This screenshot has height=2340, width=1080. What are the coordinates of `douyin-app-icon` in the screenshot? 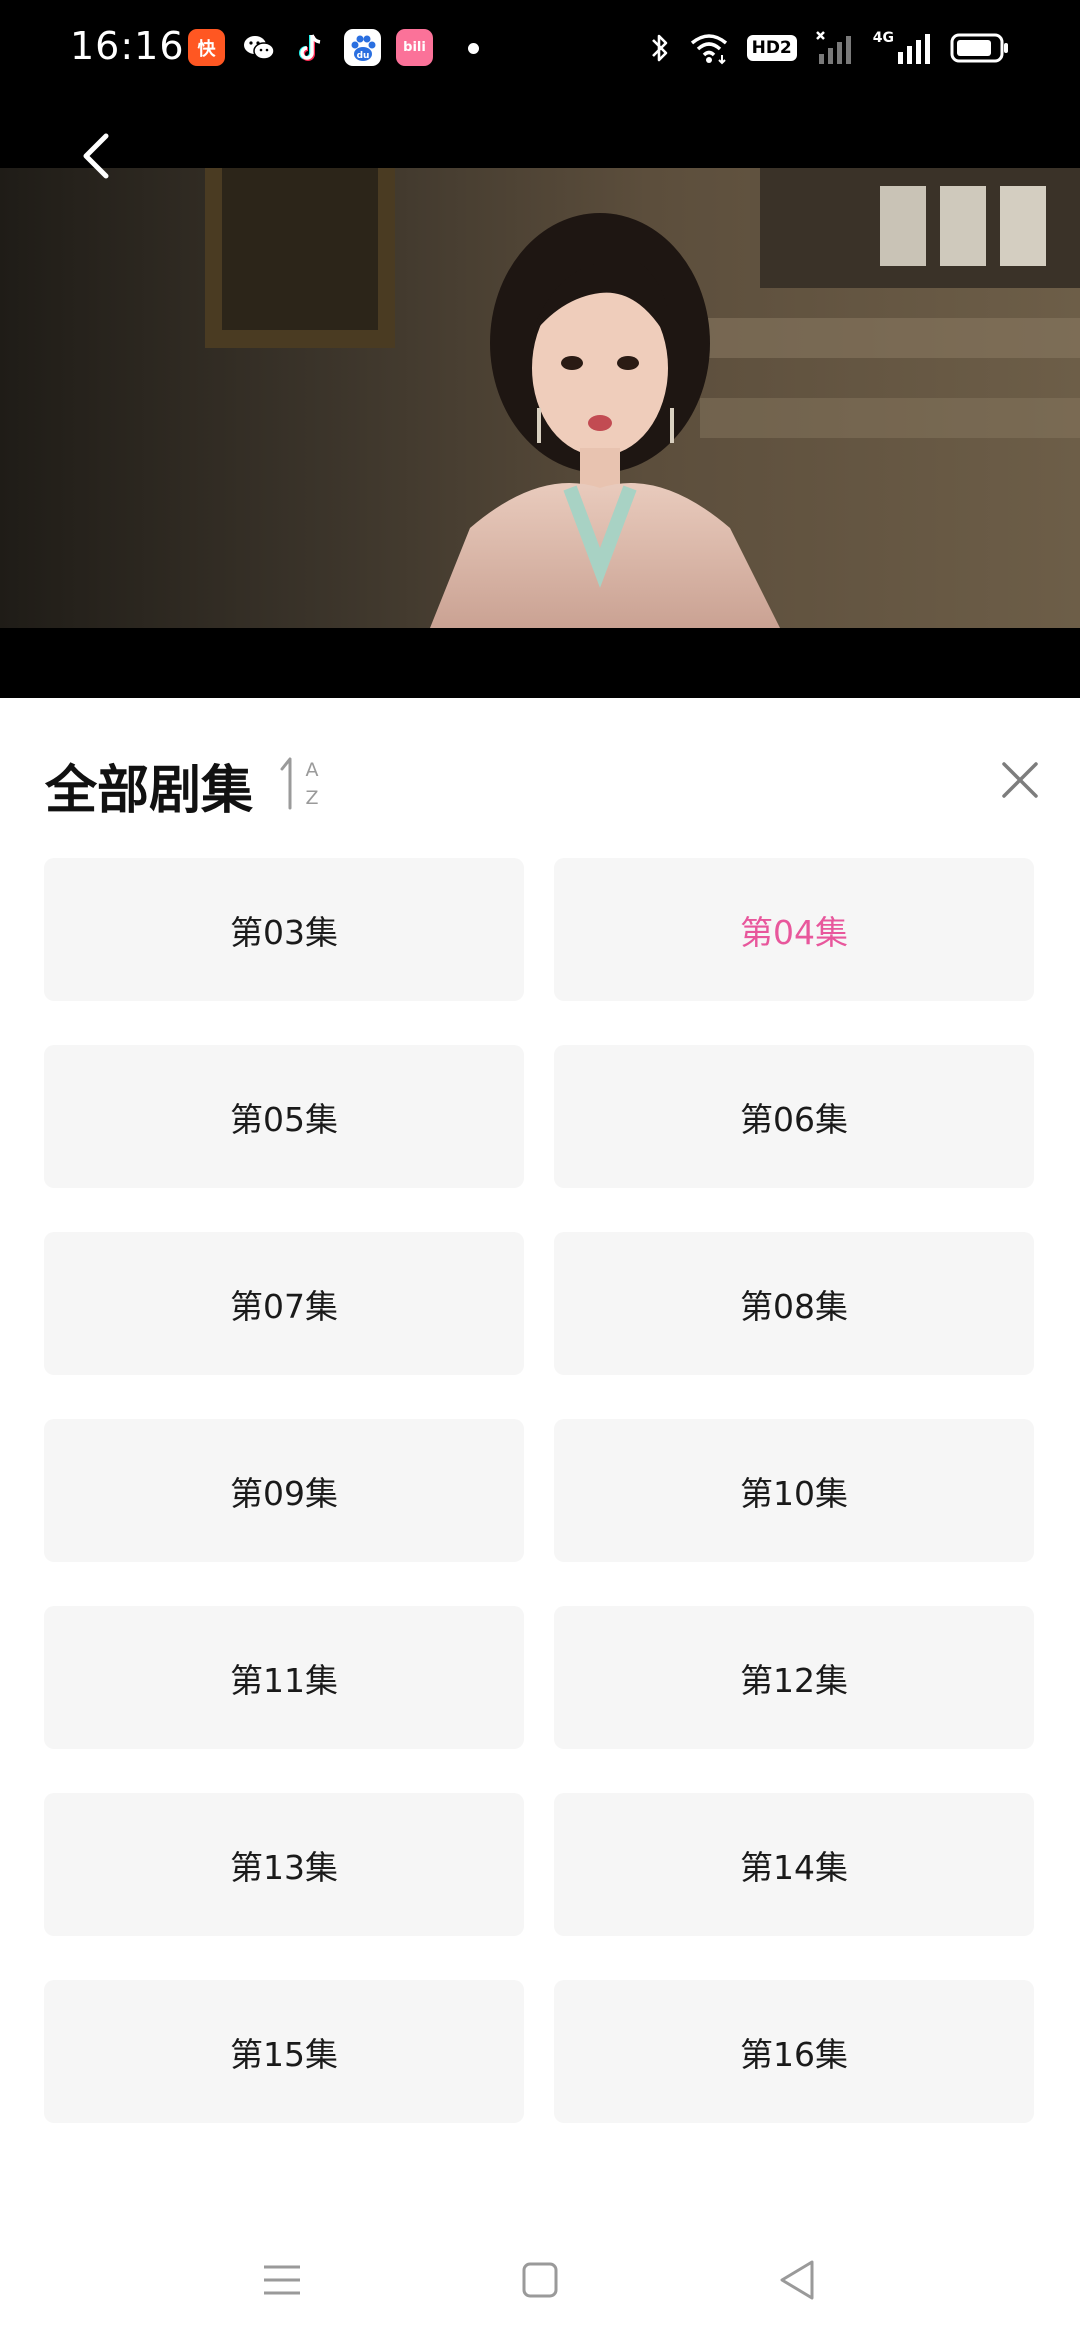 It's located at (310, 47).